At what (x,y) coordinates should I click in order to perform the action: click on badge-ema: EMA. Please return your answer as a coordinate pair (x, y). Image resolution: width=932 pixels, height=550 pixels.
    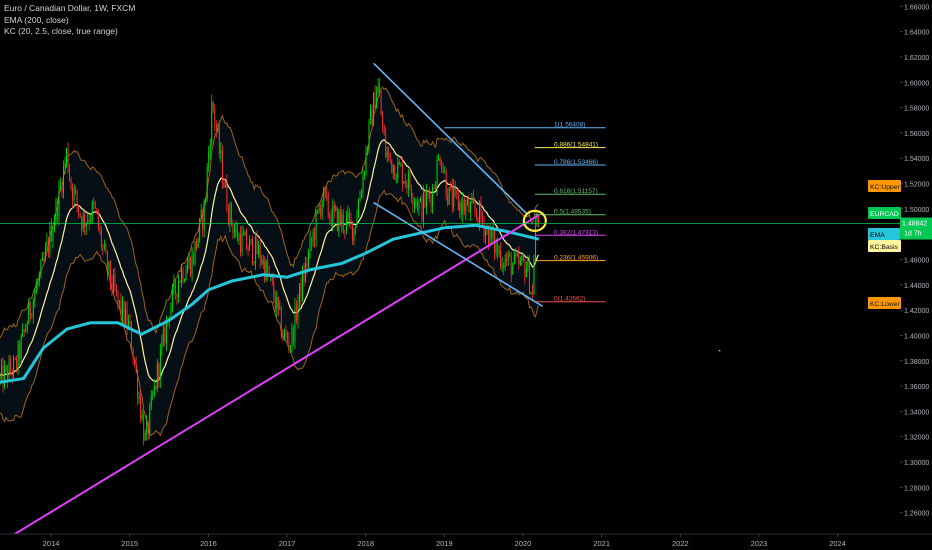
    Looking at the image, I should click on (884, 234).